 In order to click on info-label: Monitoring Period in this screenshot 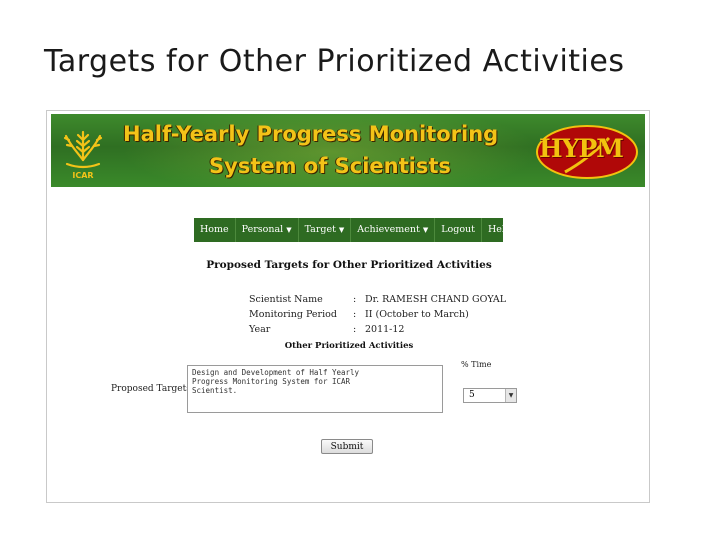, I will do `click(293, 314)`.